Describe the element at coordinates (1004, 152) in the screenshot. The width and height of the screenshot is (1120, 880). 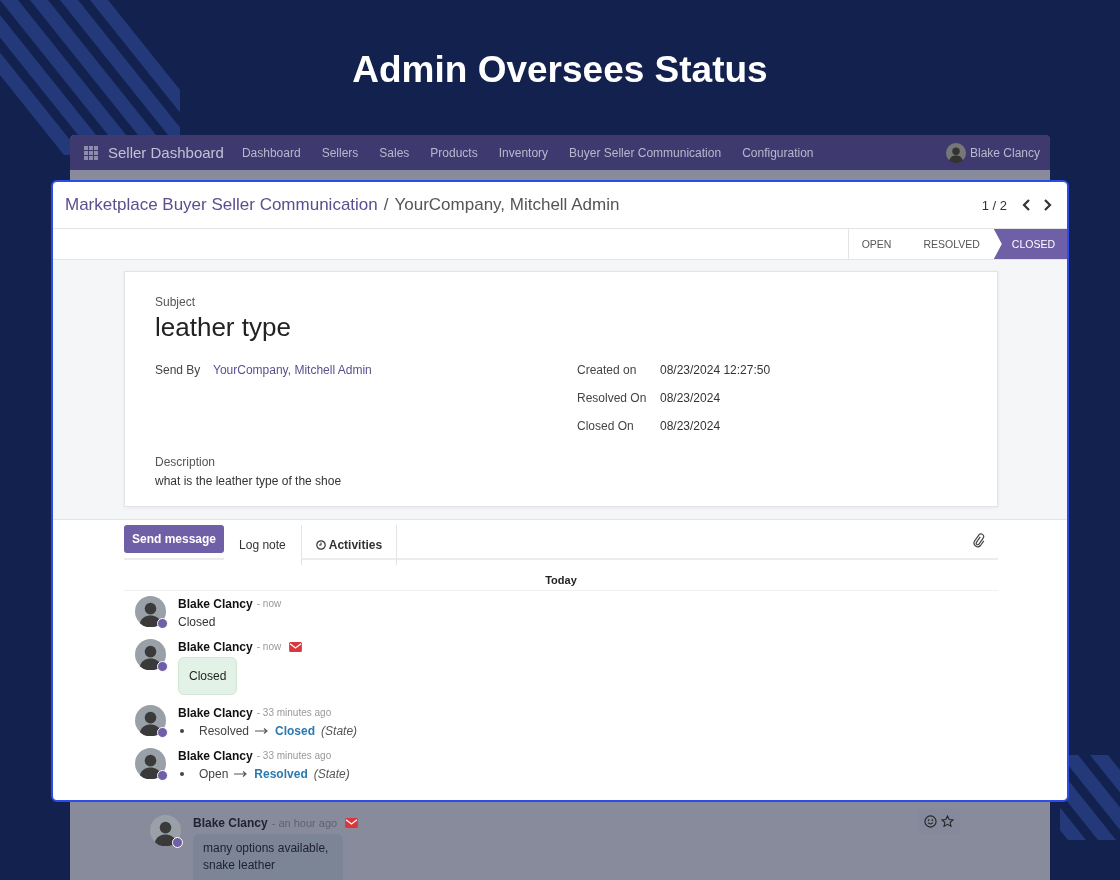
I see `user-name: Blake Clancy` at that location.